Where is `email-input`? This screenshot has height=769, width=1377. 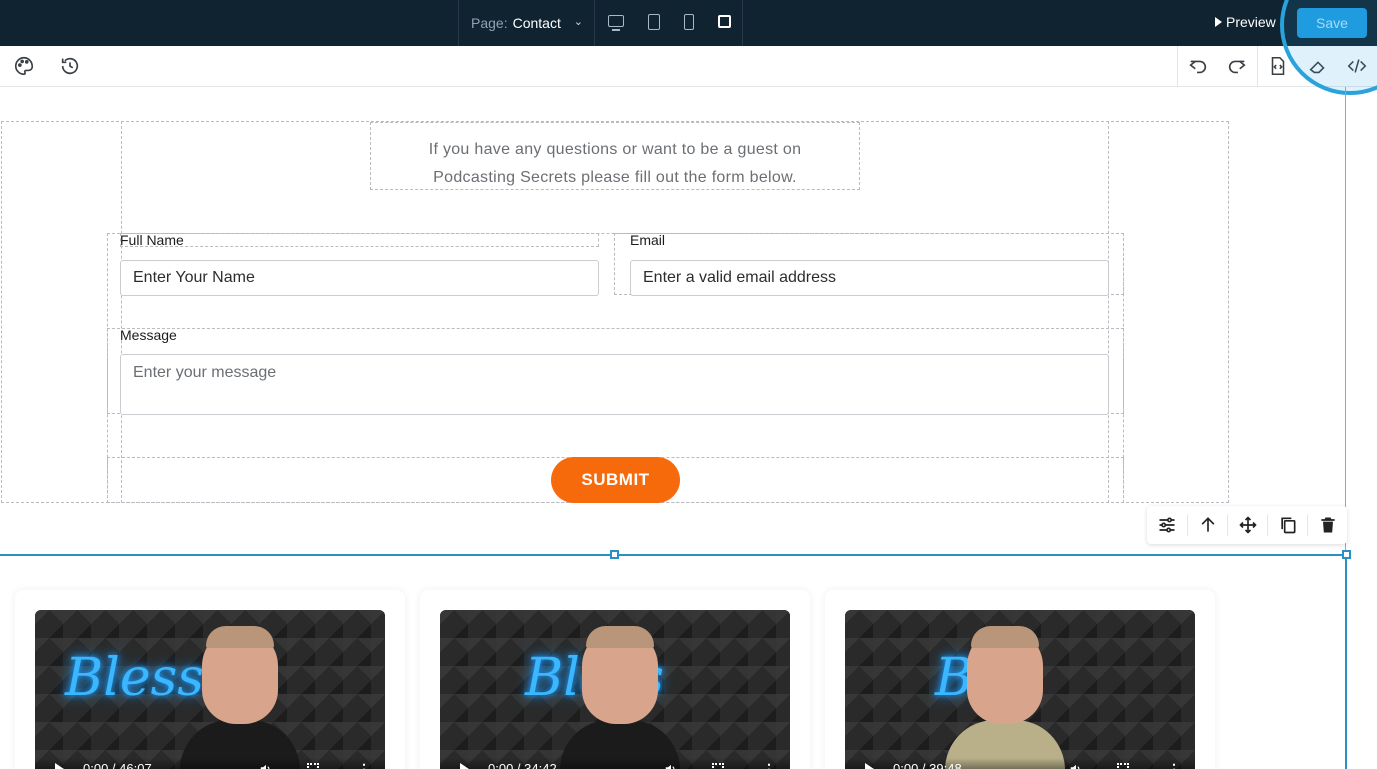
email-input is located at coordinates (869, 278).